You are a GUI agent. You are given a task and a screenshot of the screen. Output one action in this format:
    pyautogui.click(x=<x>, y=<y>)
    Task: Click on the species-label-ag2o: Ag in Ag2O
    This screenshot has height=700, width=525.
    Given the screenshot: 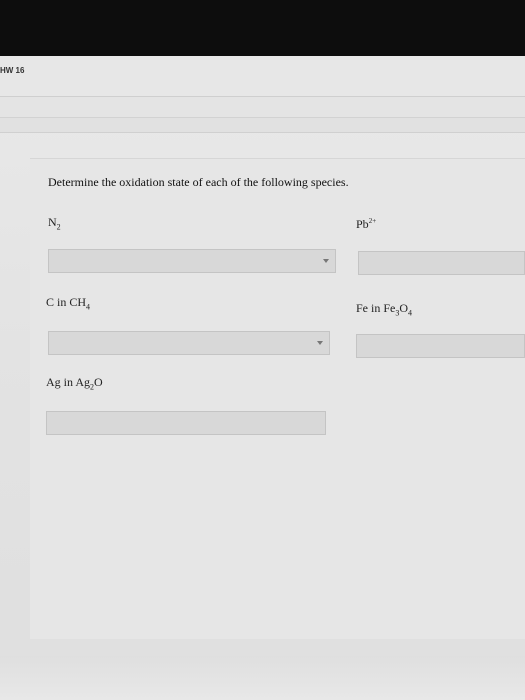 What is the action you would take?
    pyautogui.click(x=74, y=383)
    